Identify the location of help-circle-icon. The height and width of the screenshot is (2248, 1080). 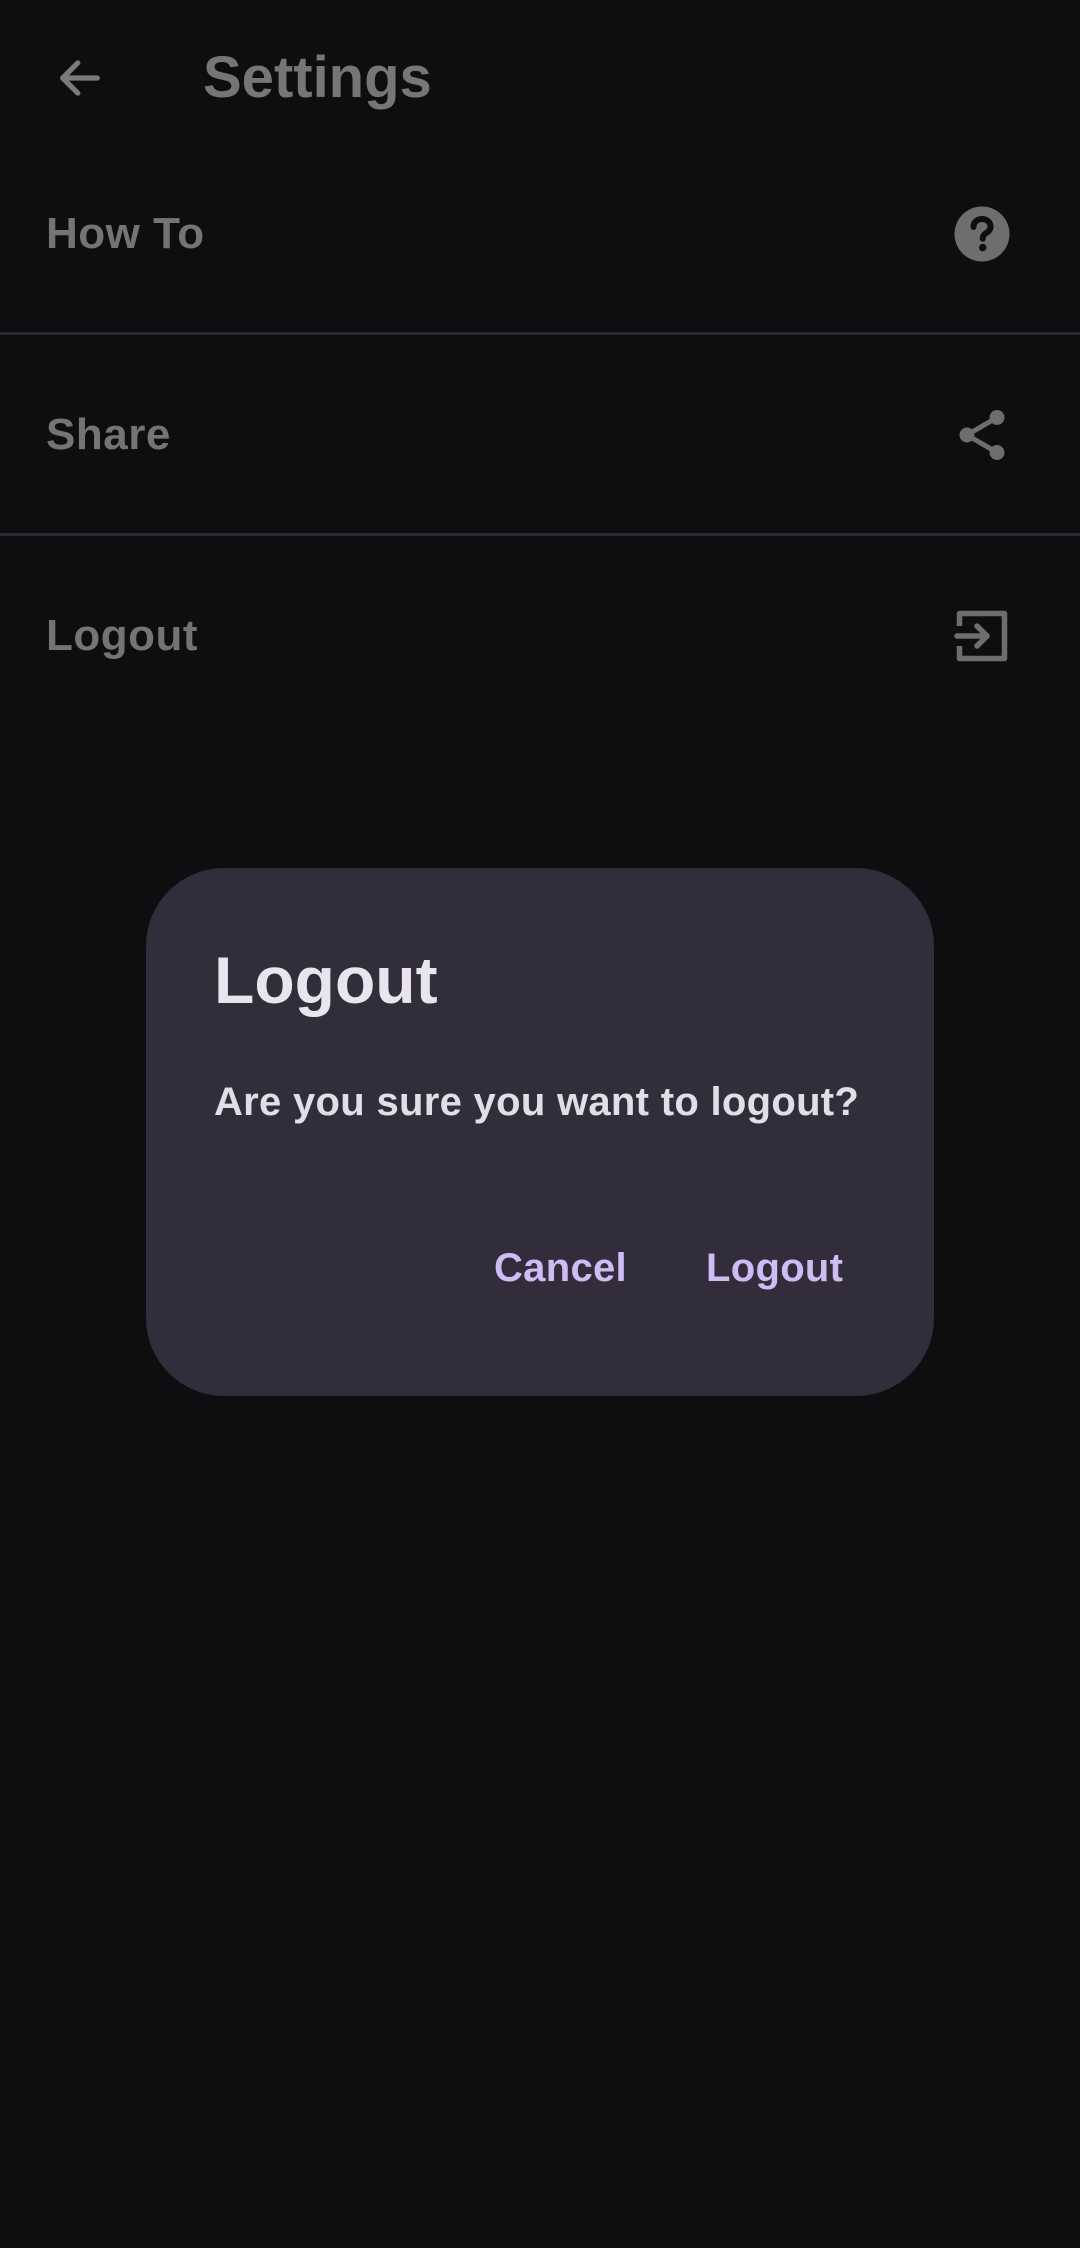
(982, 234).